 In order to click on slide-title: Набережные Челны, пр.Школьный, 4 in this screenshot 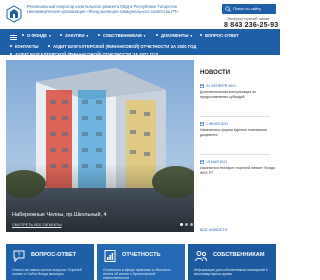, I will do `click(59, 215)`.